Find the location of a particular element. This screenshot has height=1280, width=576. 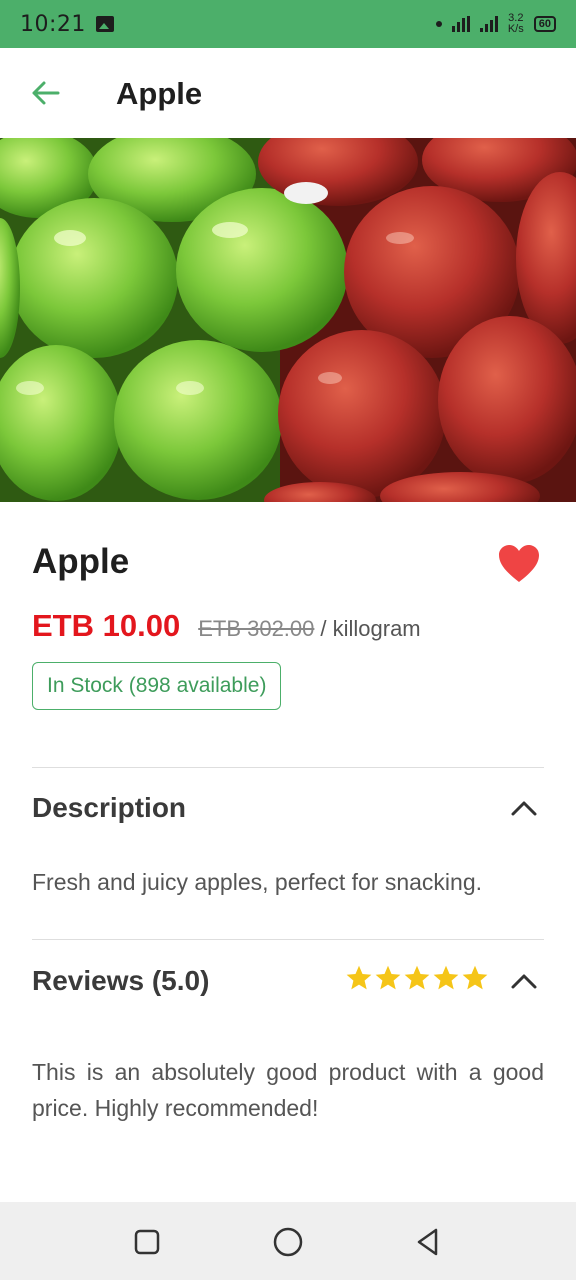

heart-icon is located at coordinates (519, 563).